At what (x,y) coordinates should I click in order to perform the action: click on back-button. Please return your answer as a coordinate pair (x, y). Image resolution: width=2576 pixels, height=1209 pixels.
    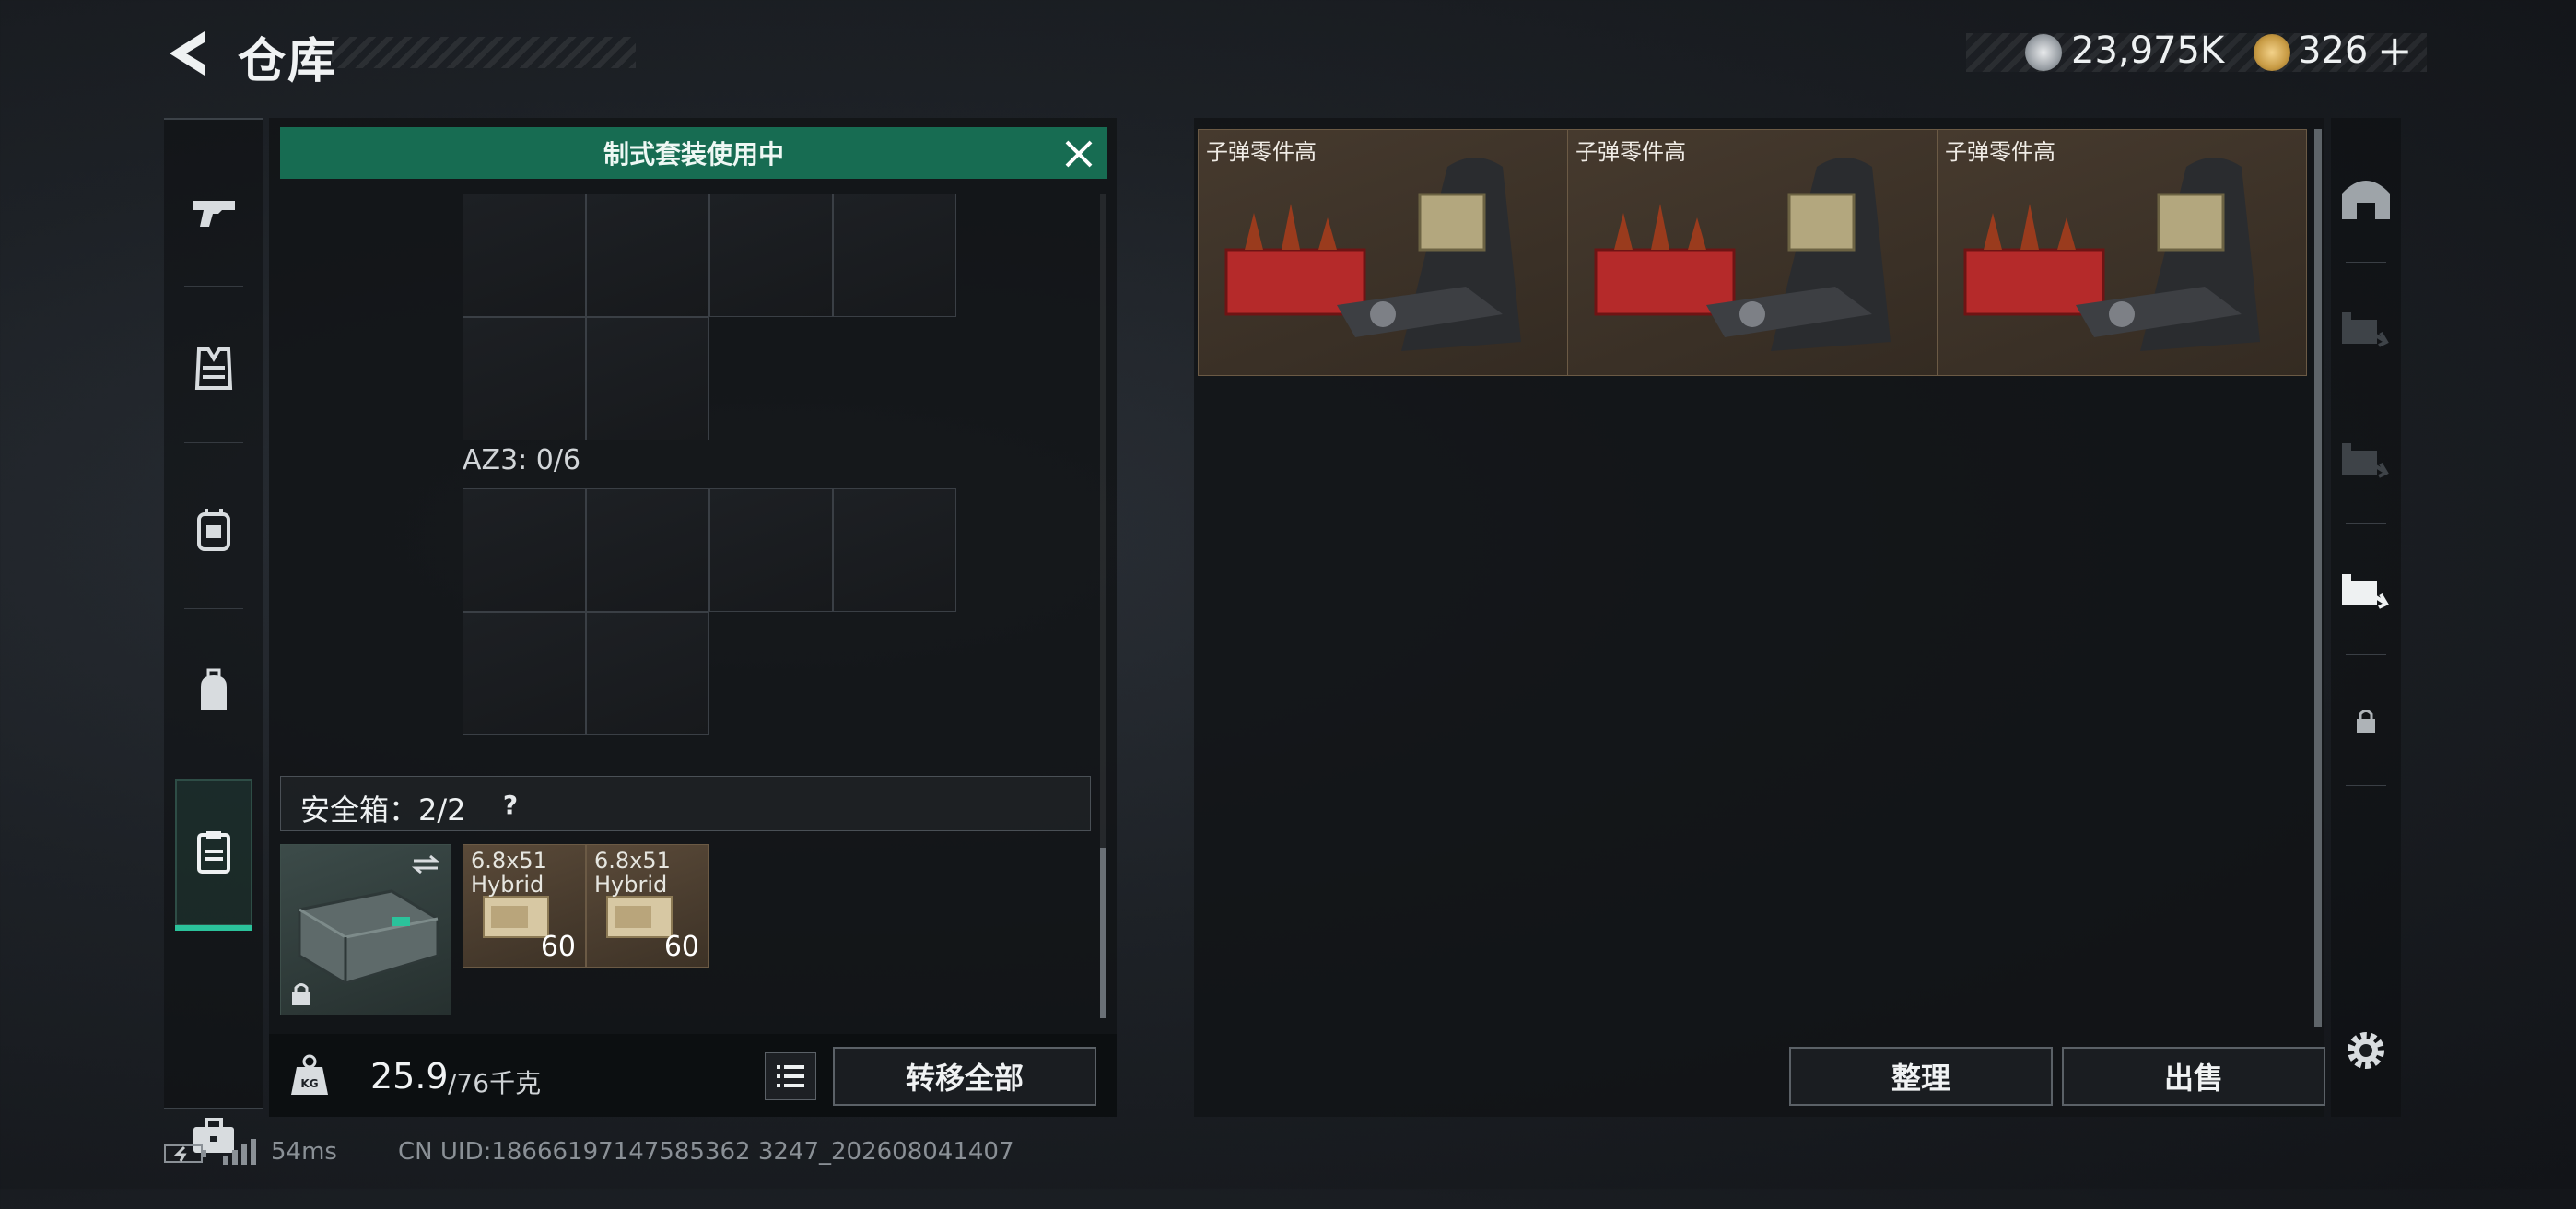
    Looking at the image, I should click on (187, 53).